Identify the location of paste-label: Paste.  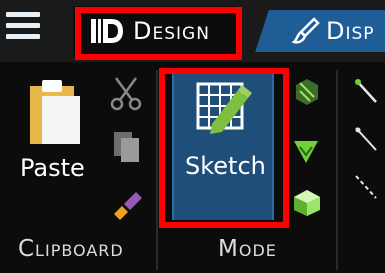
(52, 168).